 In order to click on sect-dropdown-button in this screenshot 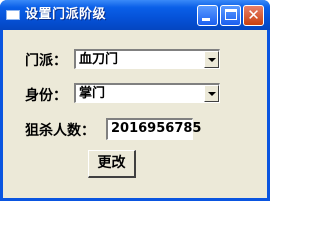, I will do `click(211, 59)`.